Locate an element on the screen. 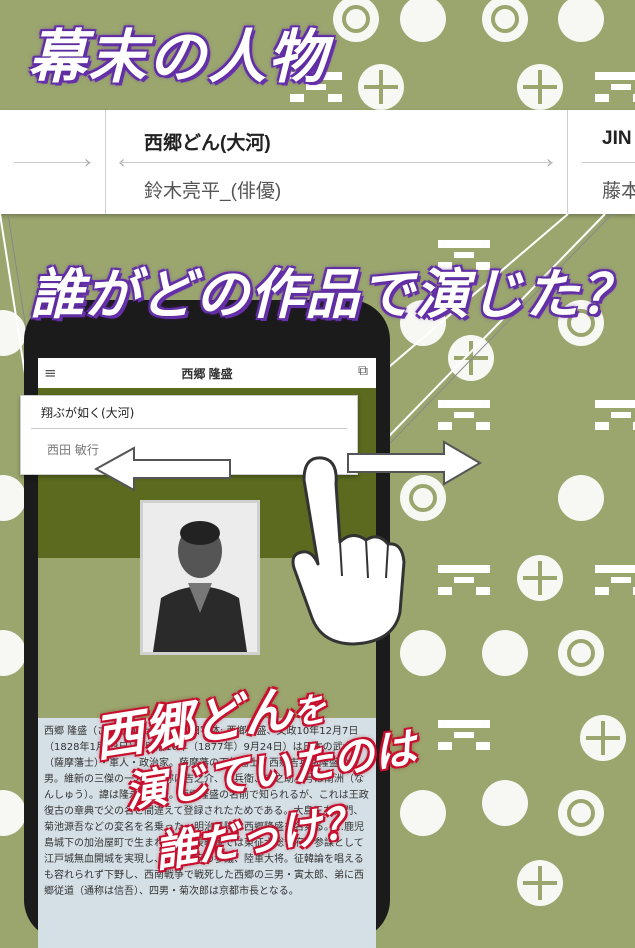 This screenshot has width=635, height=948. portrait-image is located at coordinates (200, 577).